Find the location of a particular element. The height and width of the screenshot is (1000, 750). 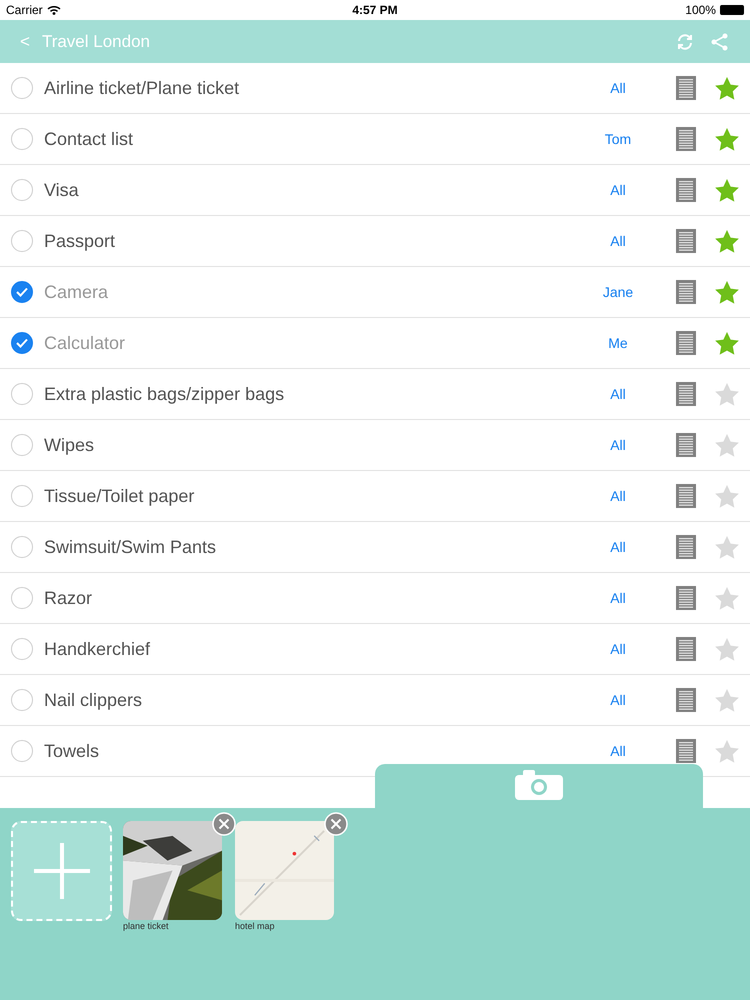

item-name: Nail clippers is located at coordinates (94, 700).